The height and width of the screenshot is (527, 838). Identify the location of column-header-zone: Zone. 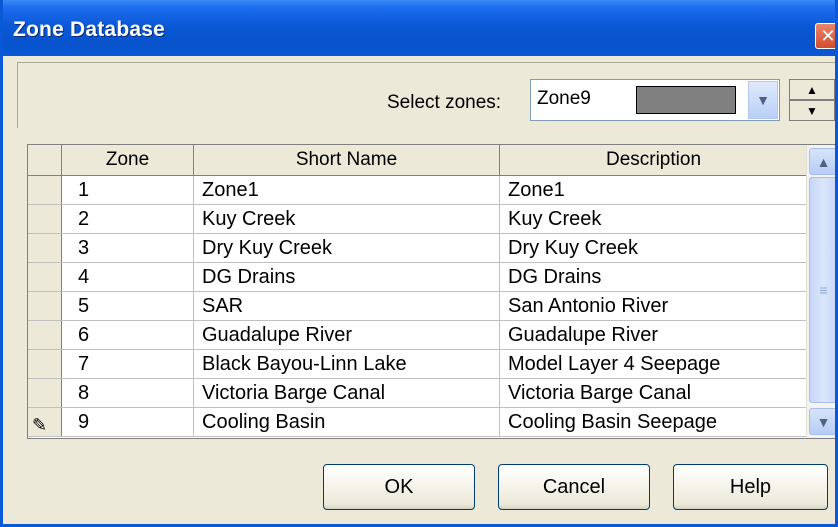
(128, 160).